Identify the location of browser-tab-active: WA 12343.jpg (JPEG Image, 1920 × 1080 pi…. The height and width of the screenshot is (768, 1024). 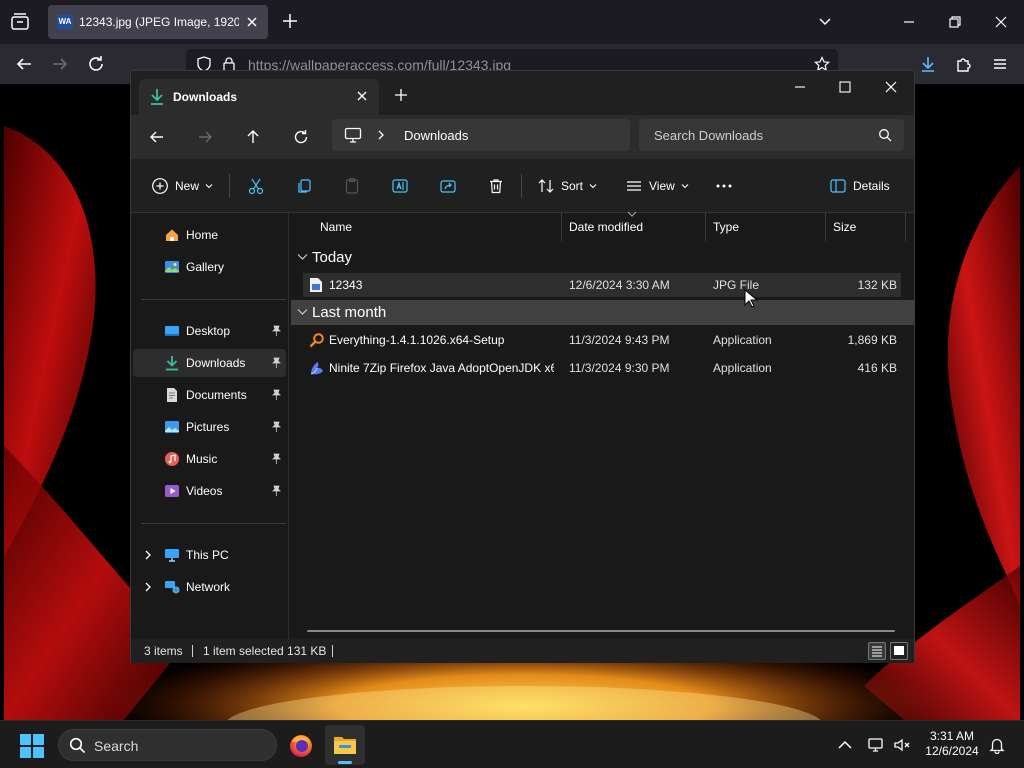
(158, 22).